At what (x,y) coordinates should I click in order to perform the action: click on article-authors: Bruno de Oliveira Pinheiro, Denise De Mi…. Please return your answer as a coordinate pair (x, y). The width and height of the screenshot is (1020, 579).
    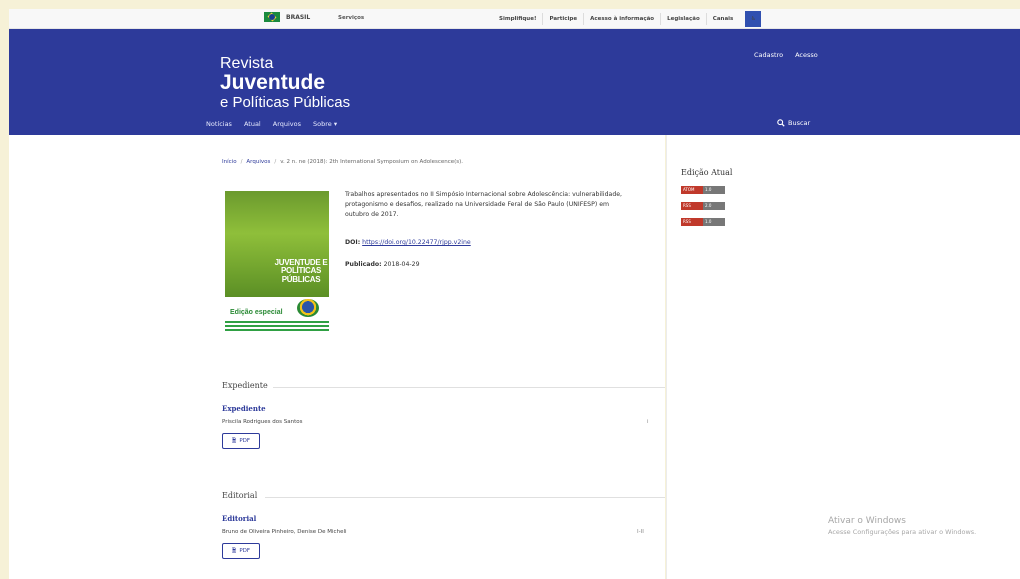
    Looking at the image, I should click on (284, 532).